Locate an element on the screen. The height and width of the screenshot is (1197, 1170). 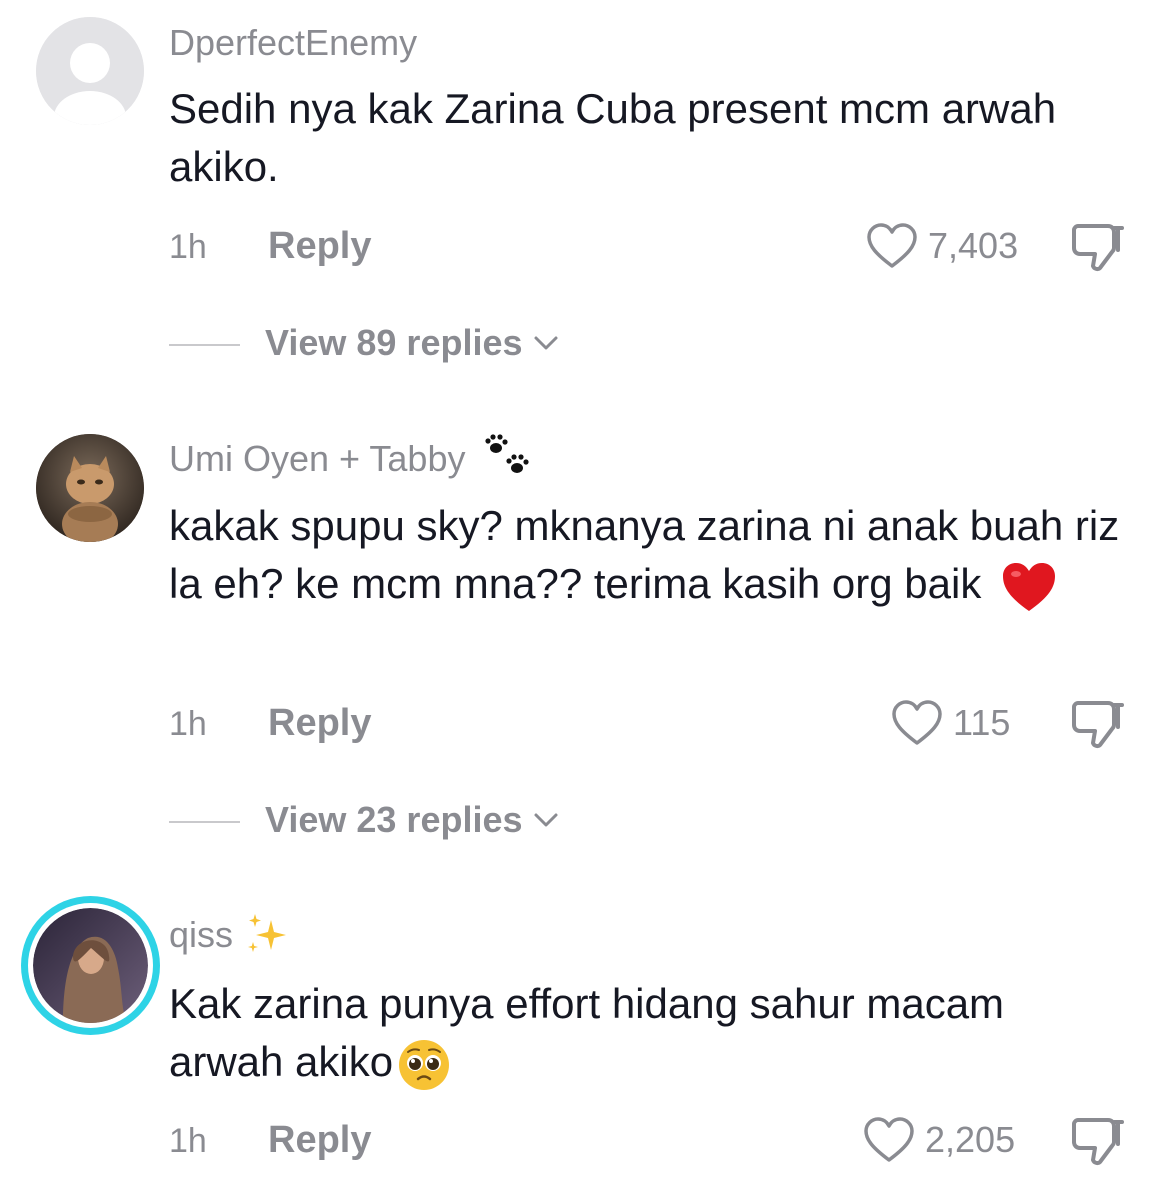
user-photo-icon is located at coordinates (90, 965).